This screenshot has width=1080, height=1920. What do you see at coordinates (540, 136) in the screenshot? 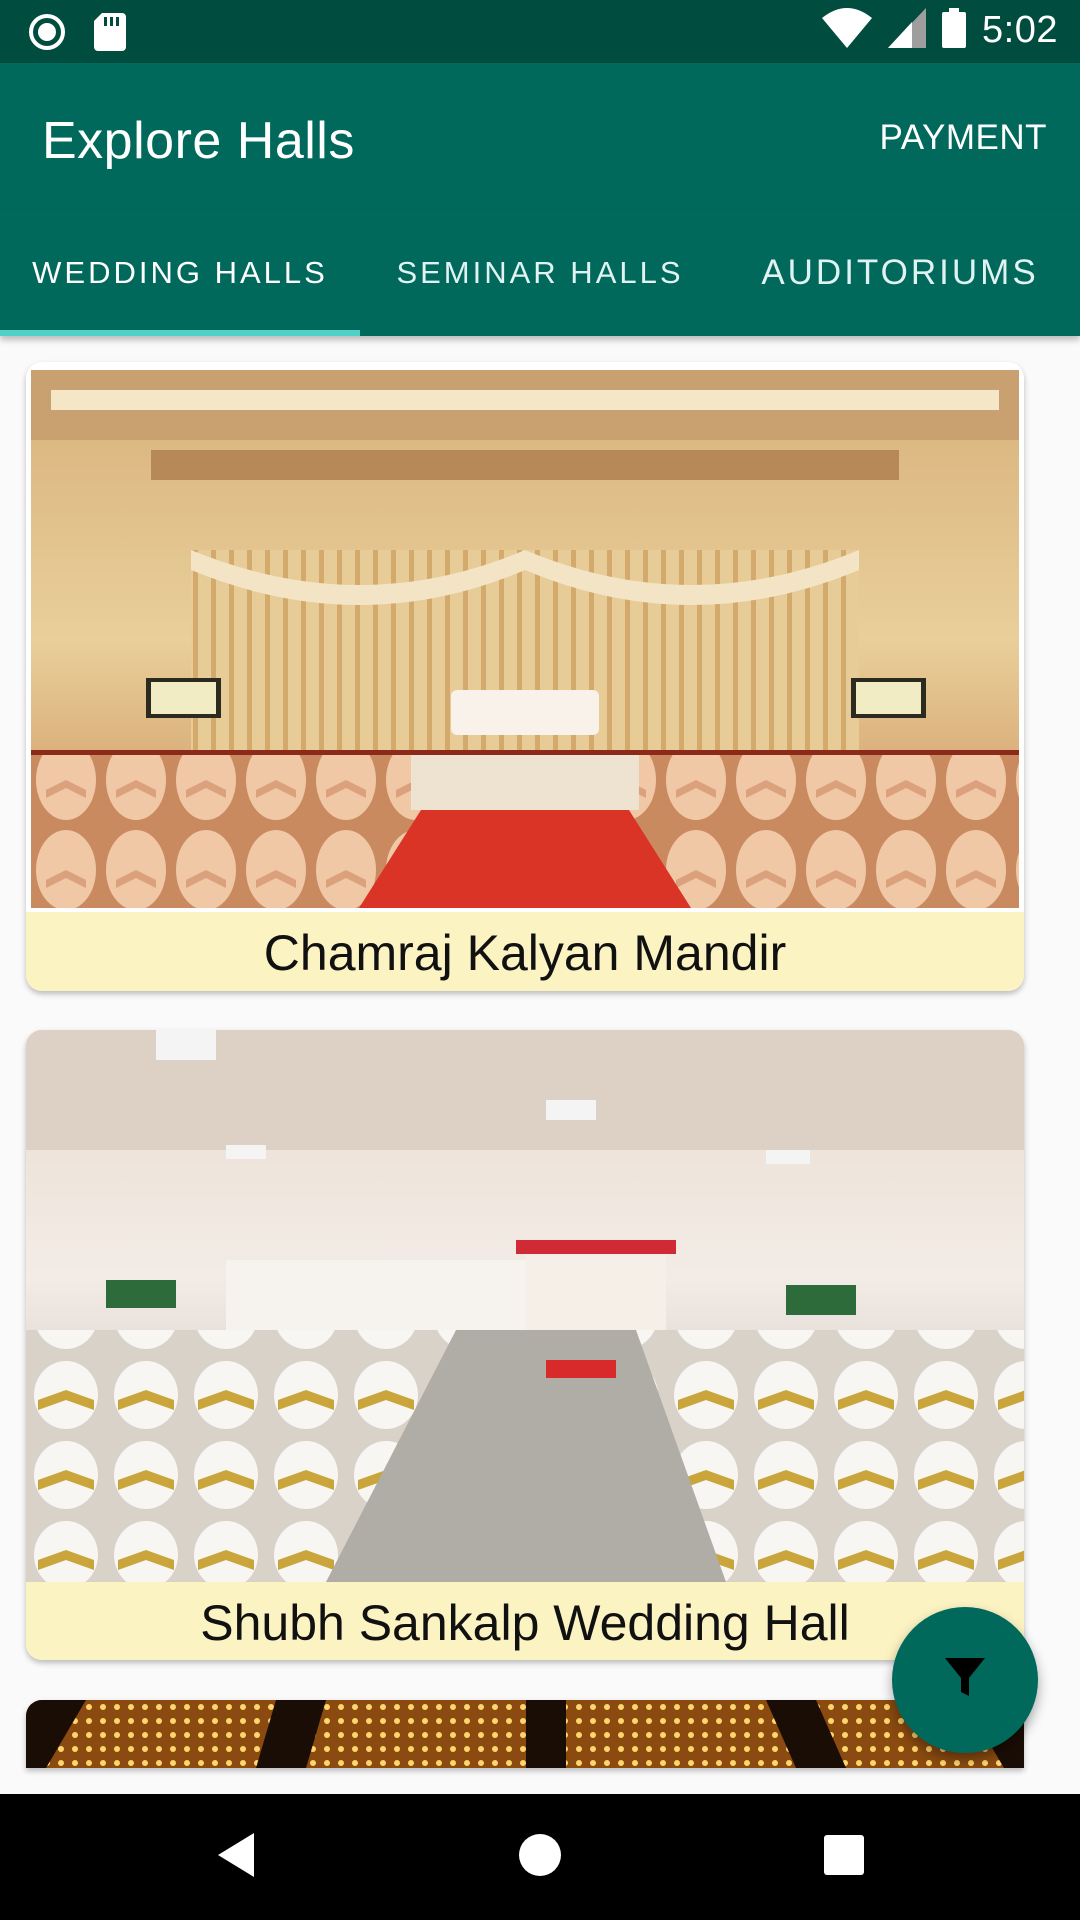
I see `app-bar: Explore Halls PAYMENT` at bounding box center [540, 136].